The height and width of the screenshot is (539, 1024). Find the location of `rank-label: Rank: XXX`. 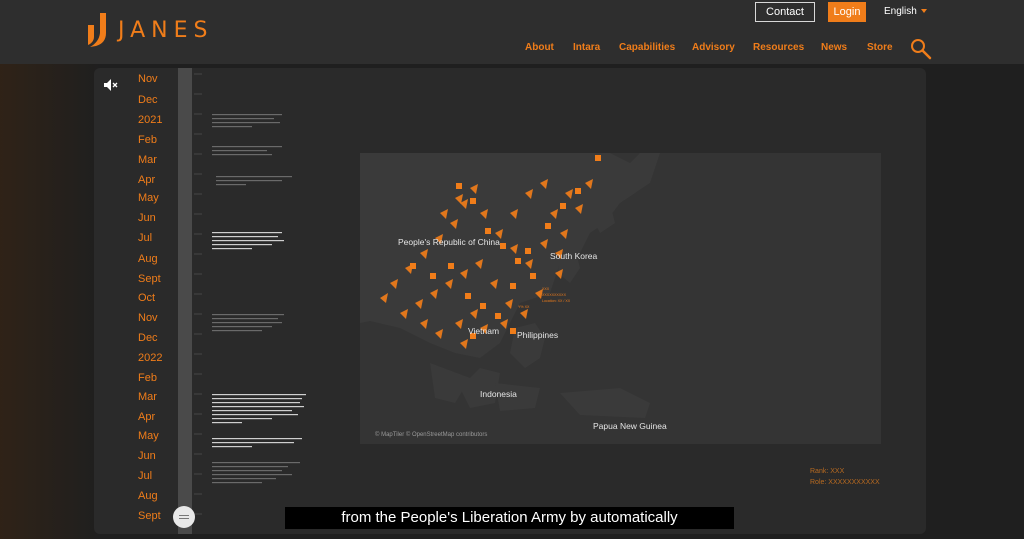

rank-label: Rank: XXX is located at coordinates (827, 471).